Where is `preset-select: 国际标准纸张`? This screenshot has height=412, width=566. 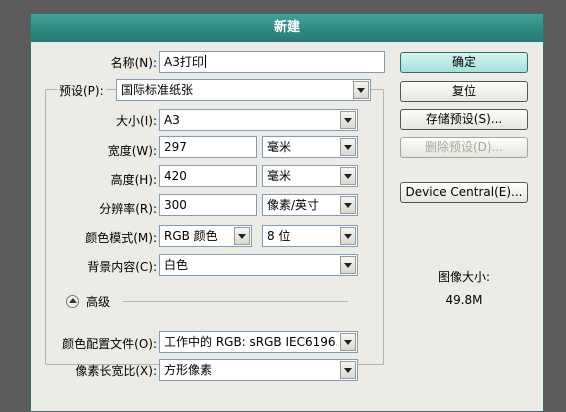 preset-select: 国际标准纸张 is located at coordinates (243, 90).